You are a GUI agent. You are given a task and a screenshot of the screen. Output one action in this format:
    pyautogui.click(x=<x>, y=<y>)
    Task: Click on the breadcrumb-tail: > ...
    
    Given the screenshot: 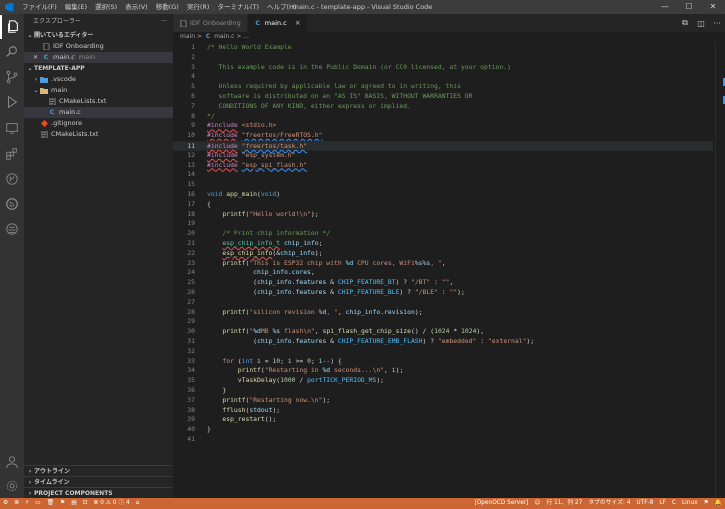 What is the action you would take?
    pyautogui.click(x=242, y=36)
    